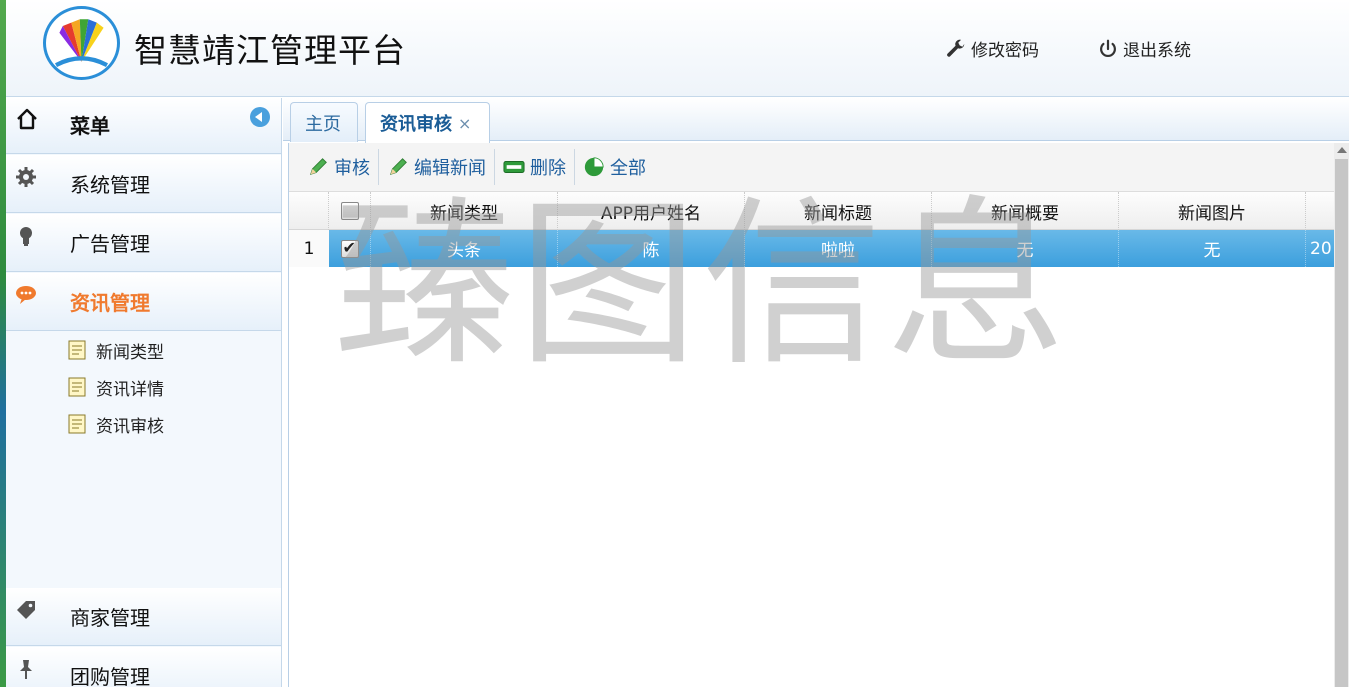  I want to click on show-all-button: 全部, so click(614, 167).